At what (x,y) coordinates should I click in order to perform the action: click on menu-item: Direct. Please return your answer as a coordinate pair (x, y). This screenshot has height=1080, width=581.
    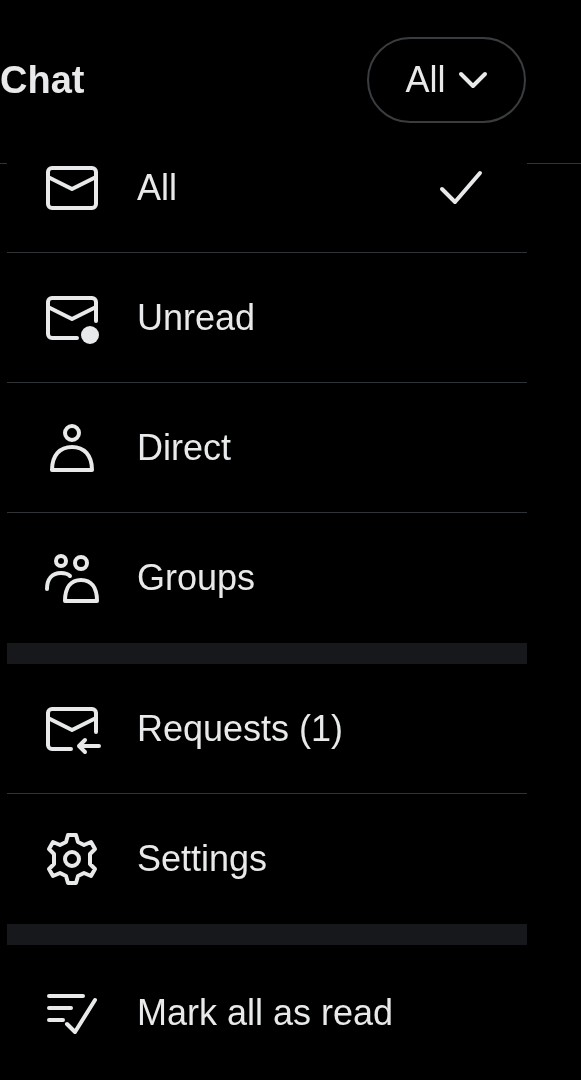
    Looking at the image, I should click on (267, 448).